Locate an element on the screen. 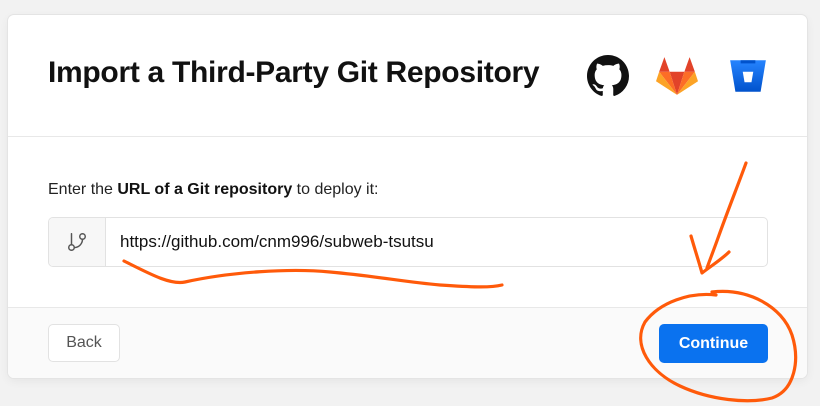  git-branch-icon is located at coordinates (77, 242).